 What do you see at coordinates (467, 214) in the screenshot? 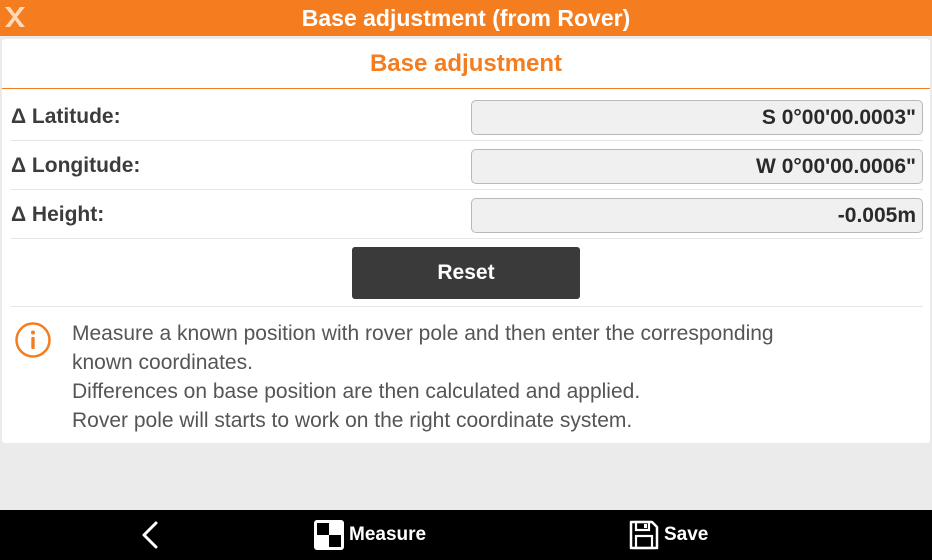
I see `delta-height-row: Δ Height: -0.005m` at bounding box center [467, 214].